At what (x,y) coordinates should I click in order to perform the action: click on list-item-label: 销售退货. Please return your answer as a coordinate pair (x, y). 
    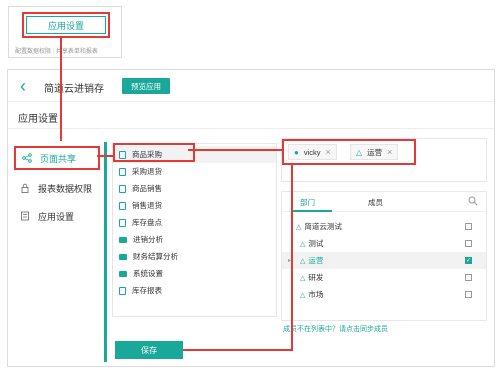
    Looking at the image, I should click on (147, 205).